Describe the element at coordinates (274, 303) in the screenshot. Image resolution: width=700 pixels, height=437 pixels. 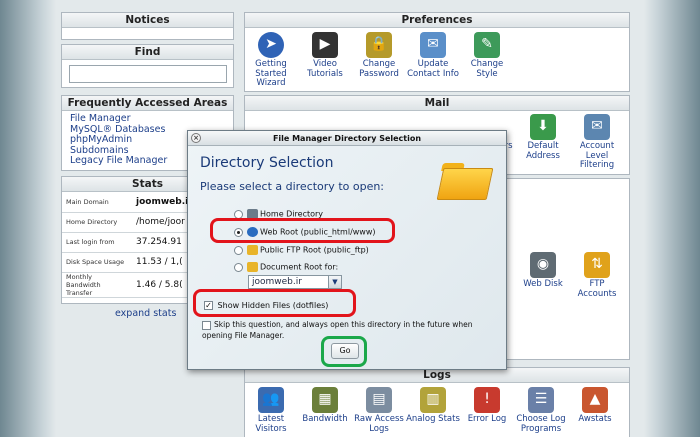
I see `show-hidden-highlight` at that location.